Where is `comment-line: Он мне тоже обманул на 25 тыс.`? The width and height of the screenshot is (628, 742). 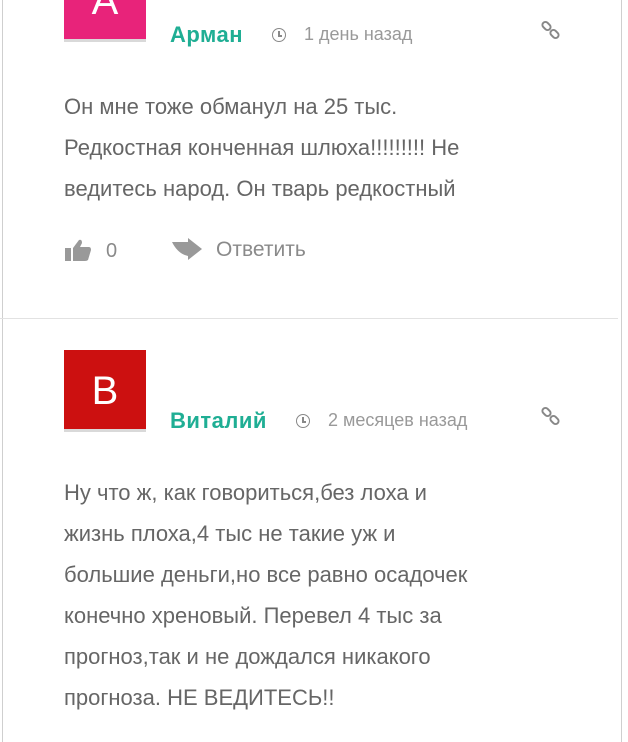
comment-line: Он мне тоже обманул на 25 тыс. is located at coordinates (231, 106).